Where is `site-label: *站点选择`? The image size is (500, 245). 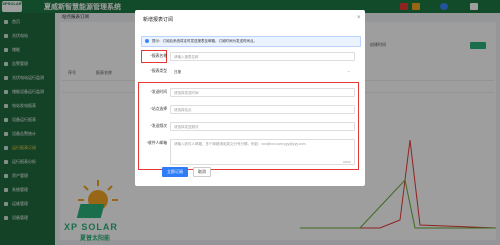 site-label: *站点选择 is located at coordinates (158, 109).